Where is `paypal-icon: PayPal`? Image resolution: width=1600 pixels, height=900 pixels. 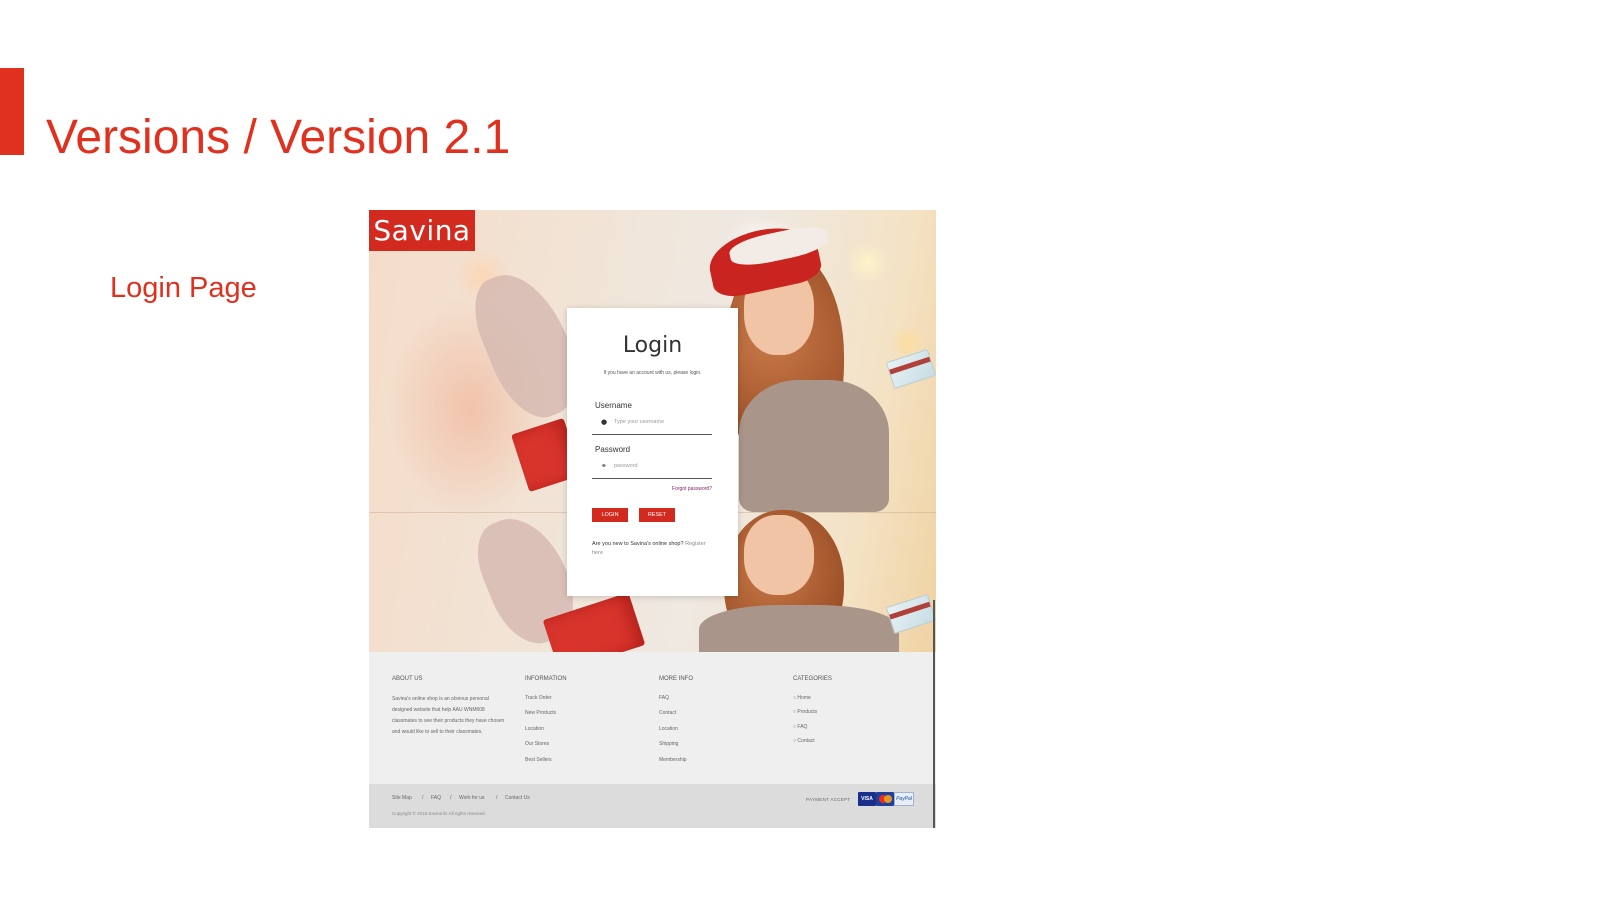 paypal-icon: PayPal is located at coordinates (904, 799).